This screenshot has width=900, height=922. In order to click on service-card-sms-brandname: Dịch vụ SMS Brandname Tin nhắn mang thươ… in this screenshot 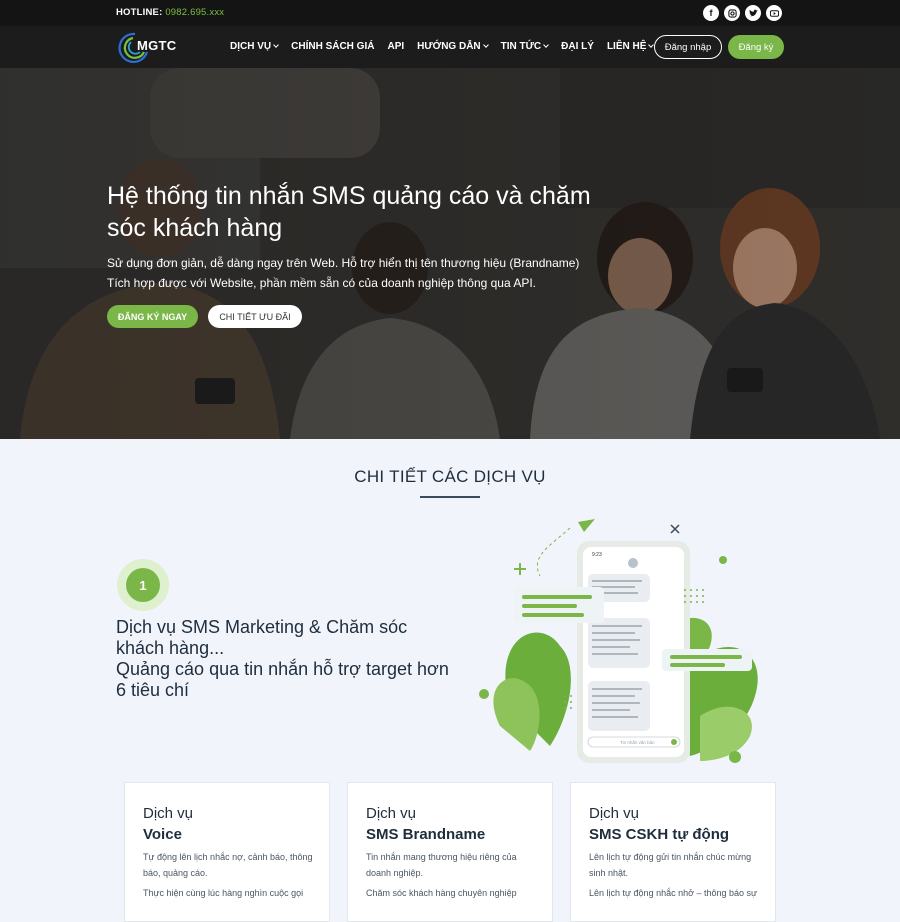, I will do `click(450, 852)`.